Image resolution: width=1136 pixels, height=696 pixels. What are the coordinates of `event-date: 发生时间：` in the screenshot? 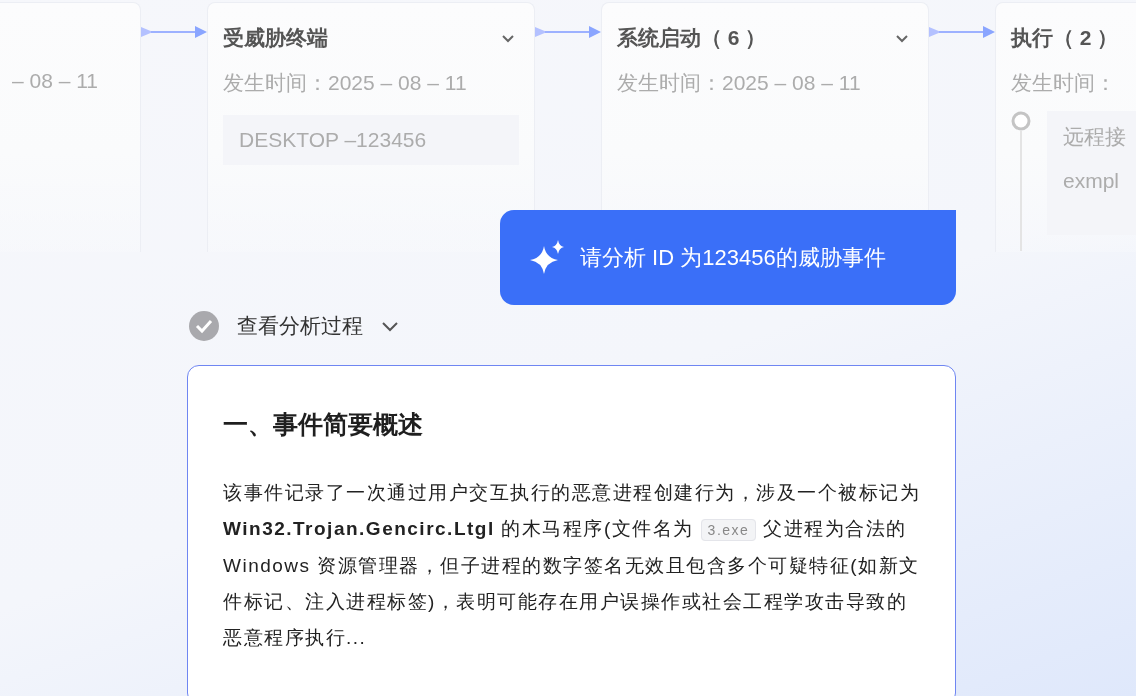 It's located at (1064, 83).